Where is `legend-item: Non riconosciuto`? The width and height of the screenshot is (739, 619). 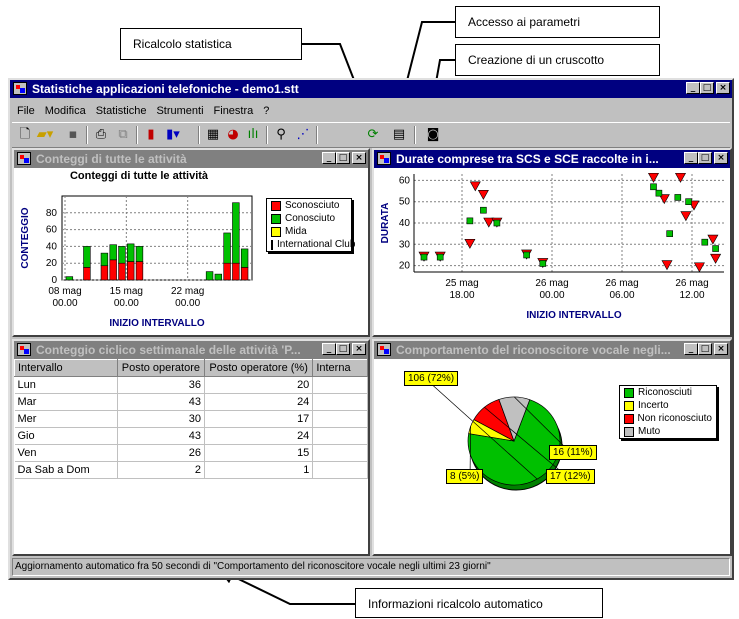
legend-item: Non riconosciuto is located at coordinates (668, 418).